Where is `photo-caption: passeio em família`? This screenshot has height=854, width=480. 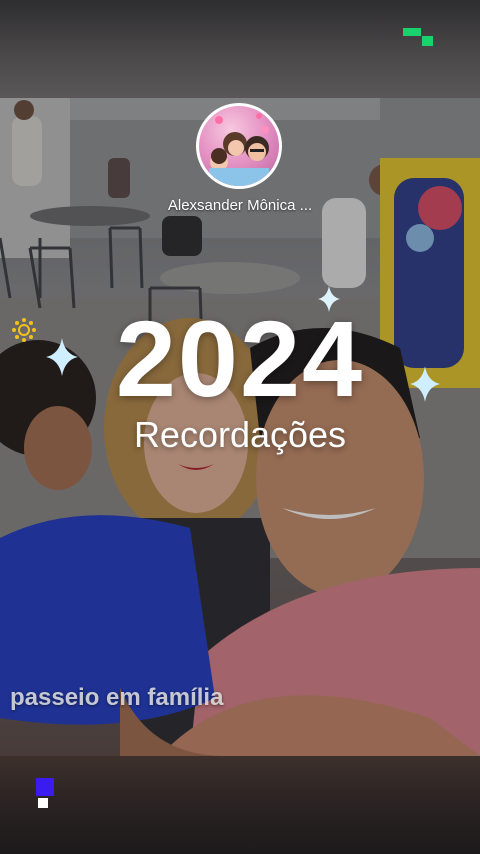
photo-caption: passeio em família is located at coordinates (117, 697).